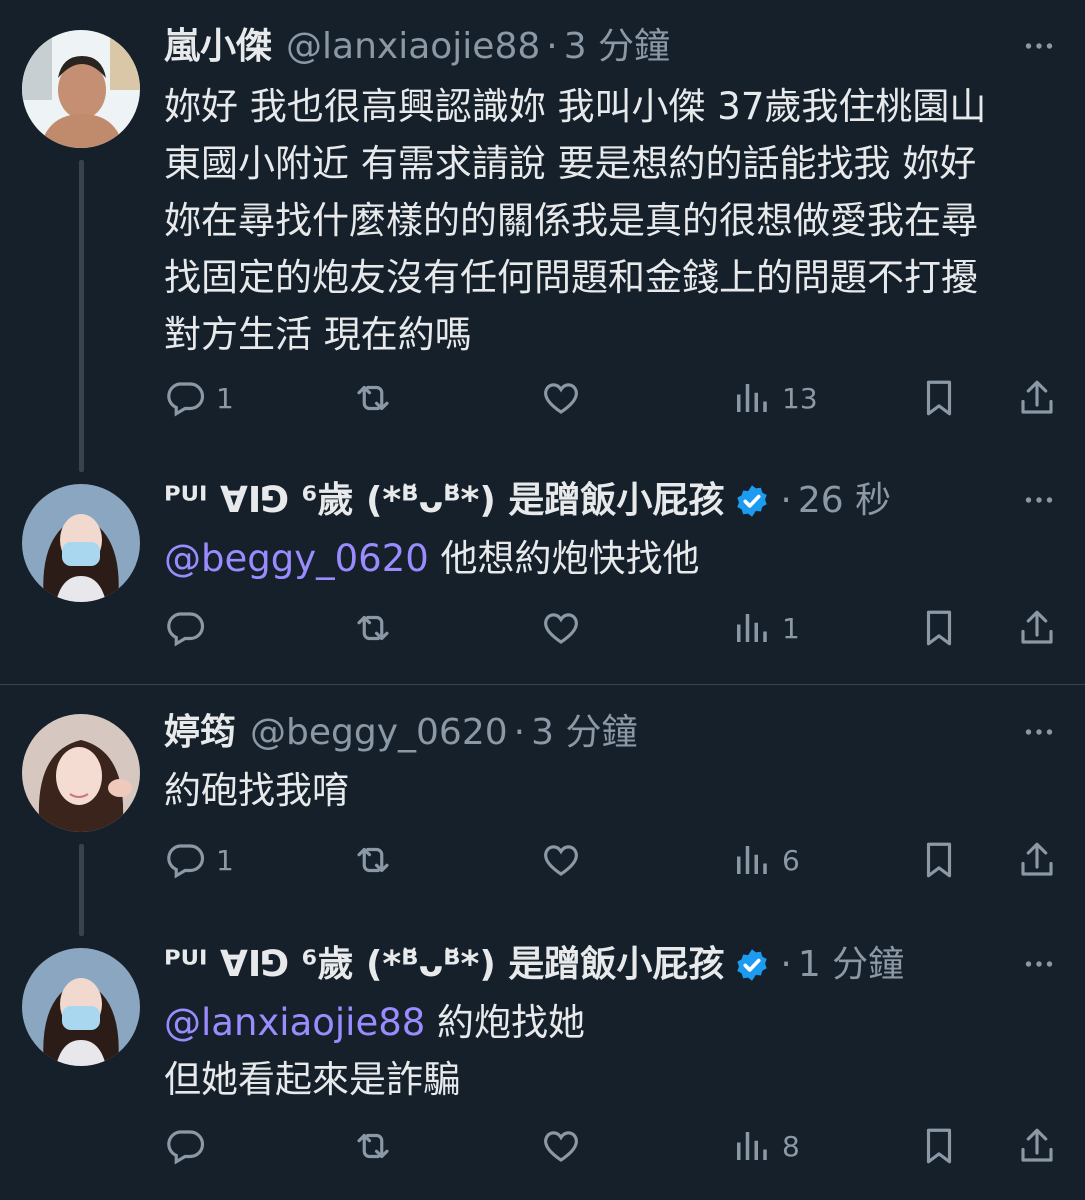 The image size is (1085, 1200). I want to click on post-text-content: 他想約炮快找他, so click(564, 558).